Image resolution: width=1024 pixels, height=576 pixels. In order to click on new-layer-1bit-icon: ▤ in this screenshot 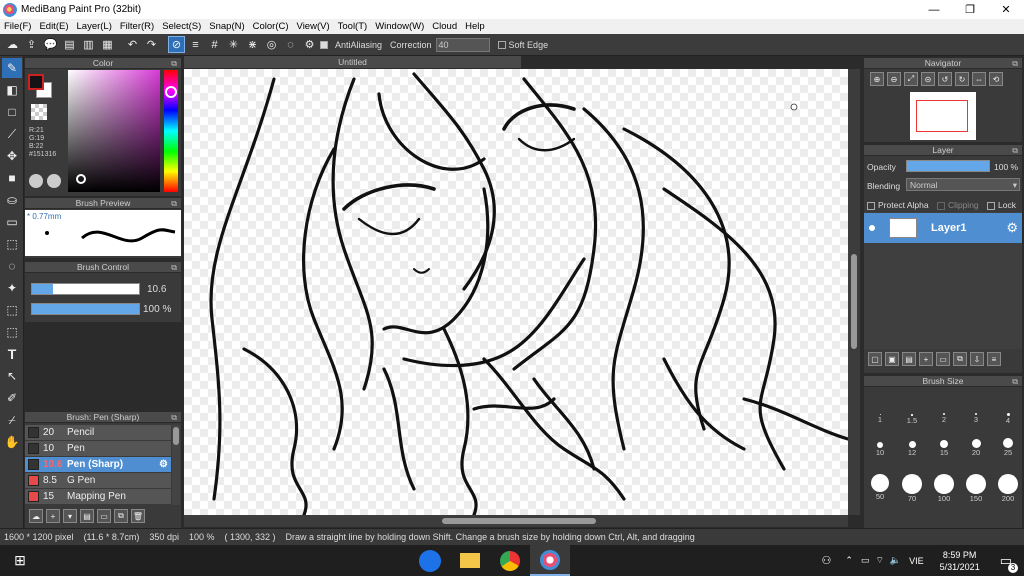, I will do `click(909, 359)`.